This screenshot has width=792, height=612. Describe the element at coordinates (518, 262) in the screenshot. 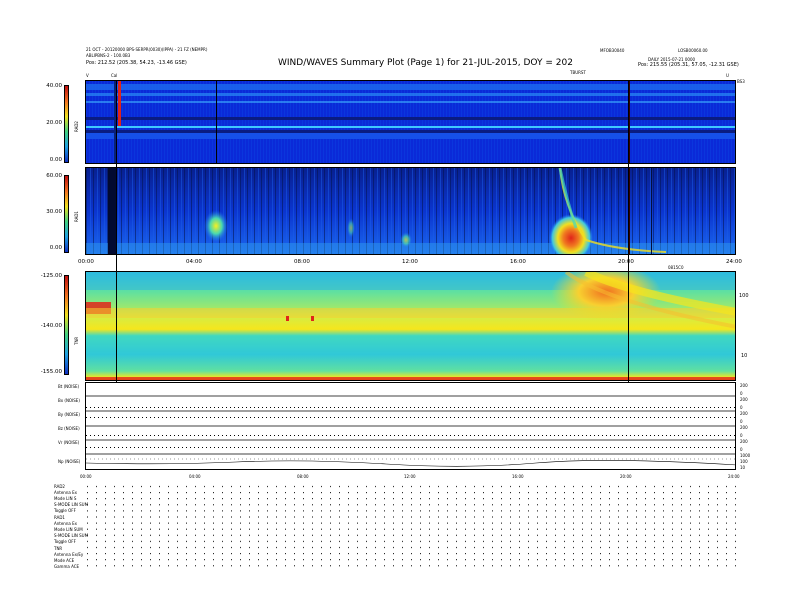

I see `time-label-1600: 16:00` at that location.